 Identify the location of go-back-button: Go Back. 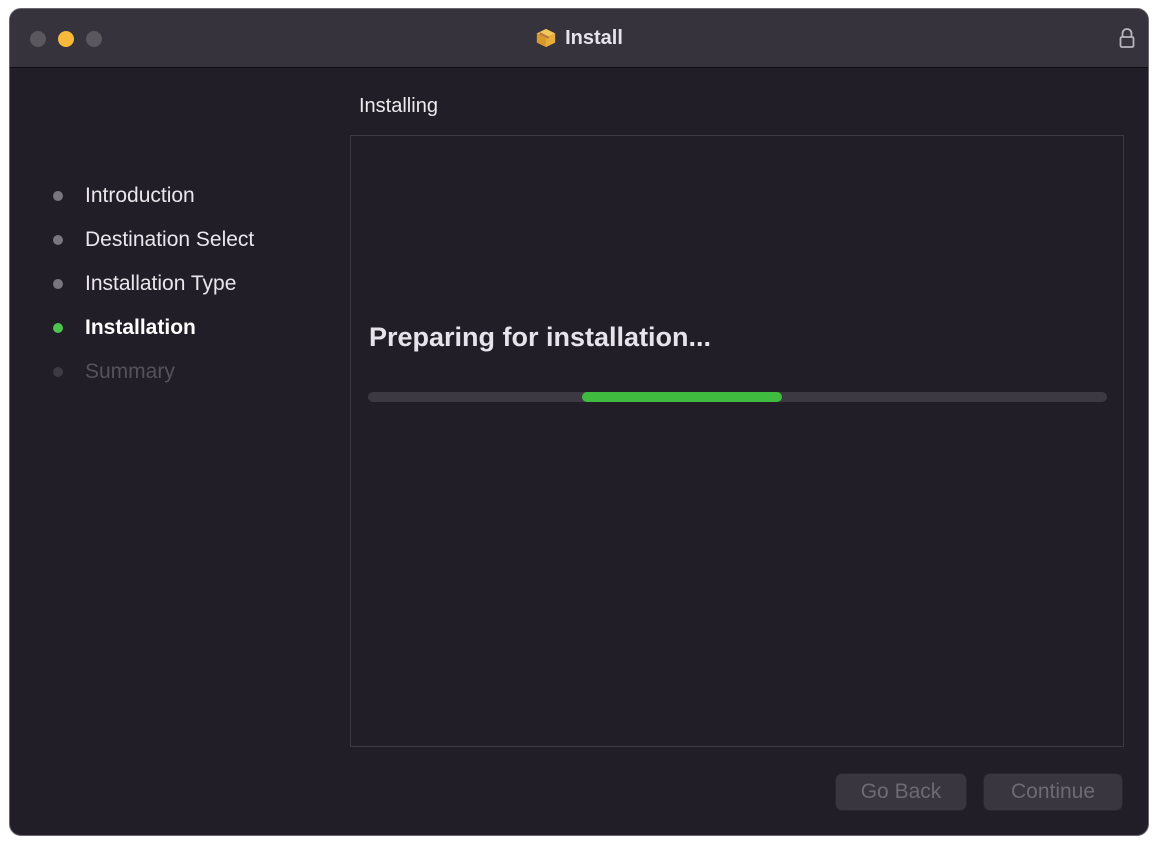
(901, 792).